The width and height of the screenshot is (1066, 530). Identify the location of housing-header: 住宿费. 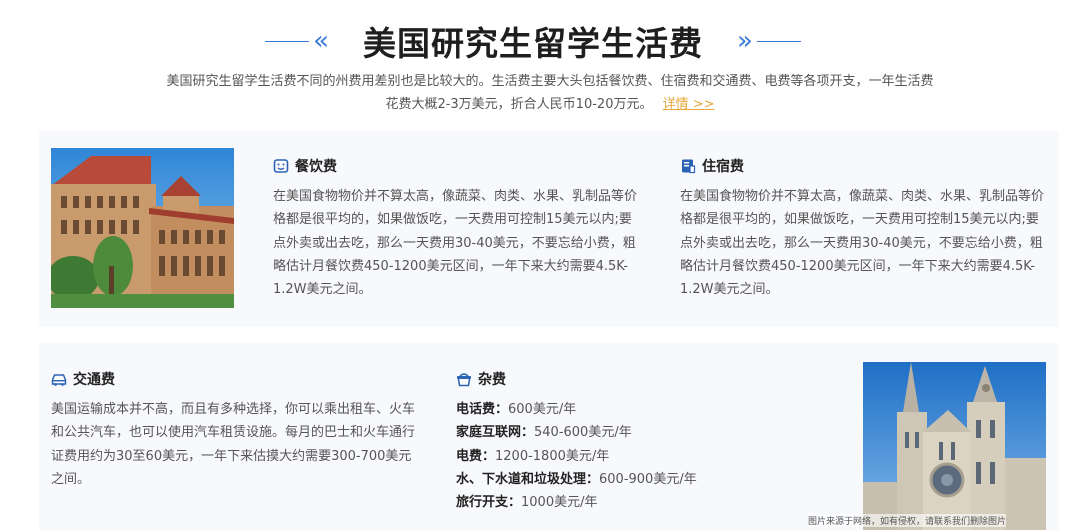
(865, 166).